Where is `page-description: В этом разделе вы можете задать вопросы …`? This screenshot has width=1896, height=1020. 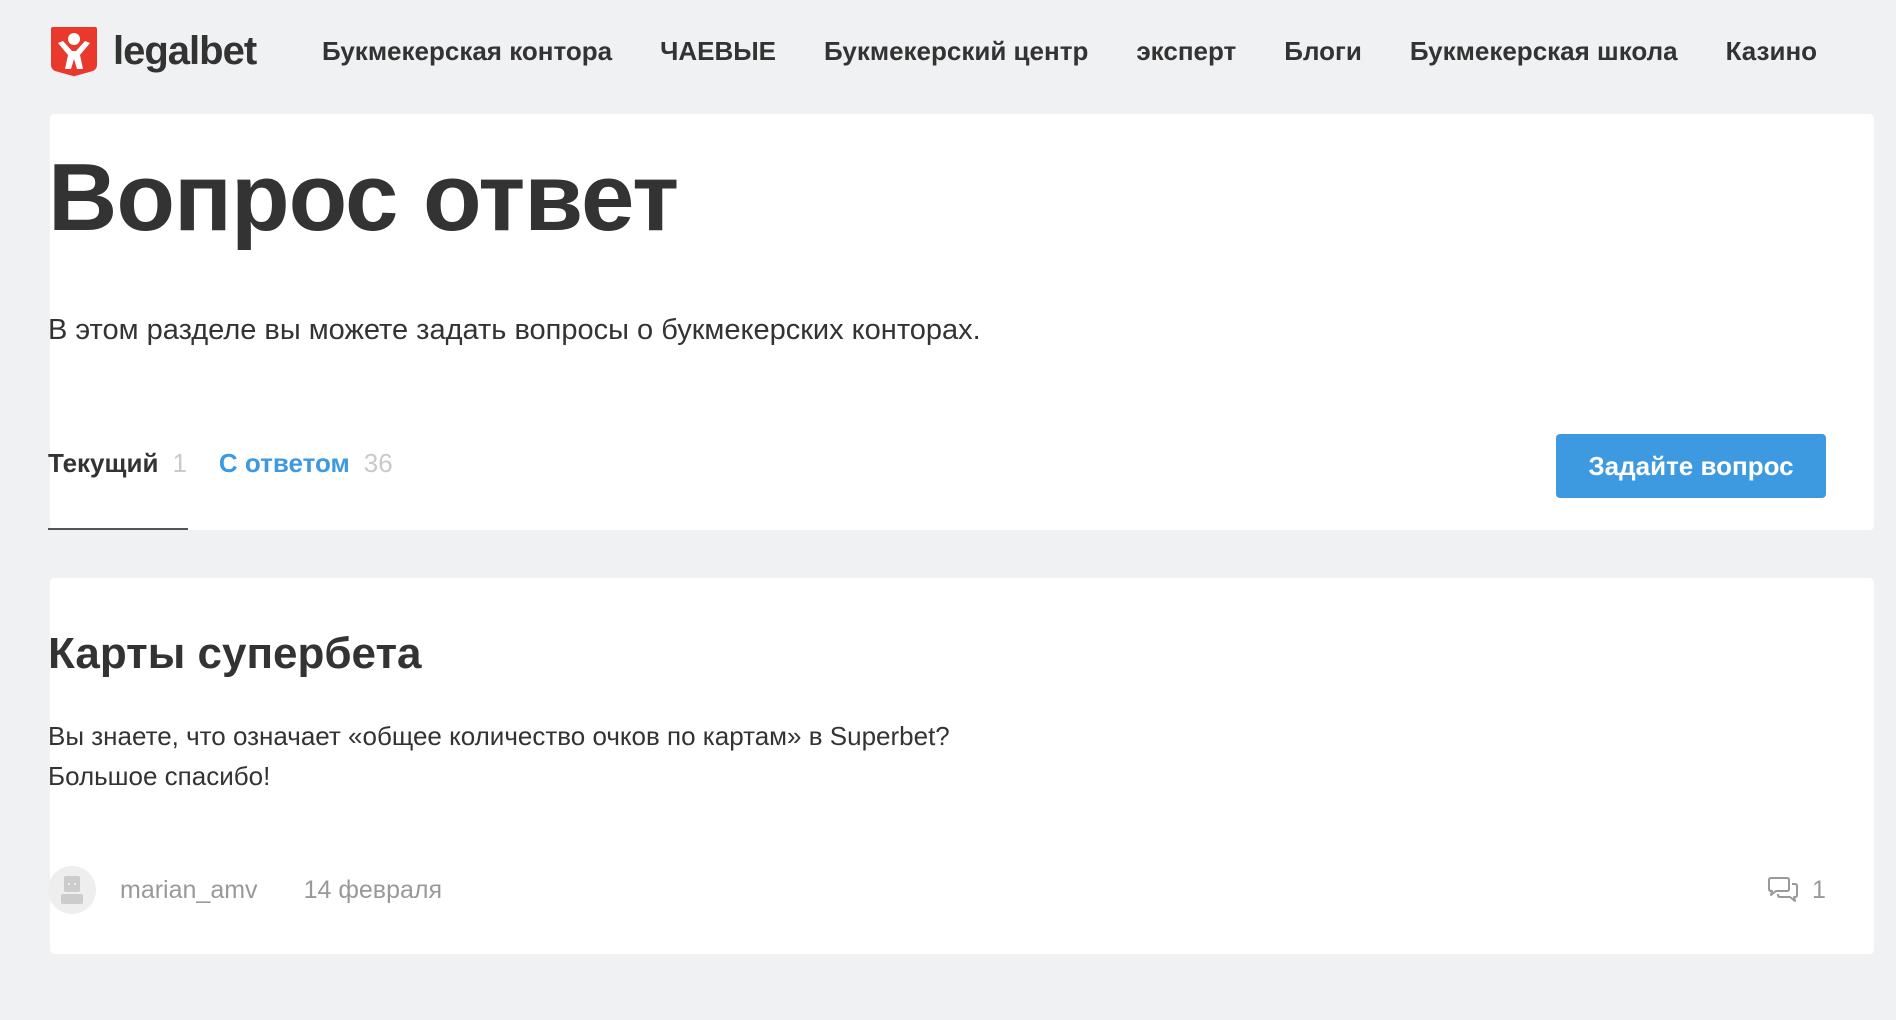
page-description: В этом разделе вы можете задать вопросы … is located at coordinates (514, 330).